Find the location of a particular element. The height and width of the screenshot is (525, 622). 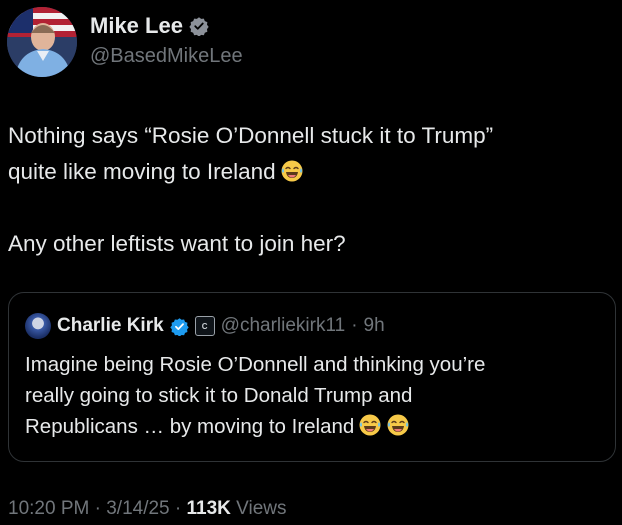

quoted-tweet-line: Republicans … by moving to Ireland is located at coordinates (190, 426).